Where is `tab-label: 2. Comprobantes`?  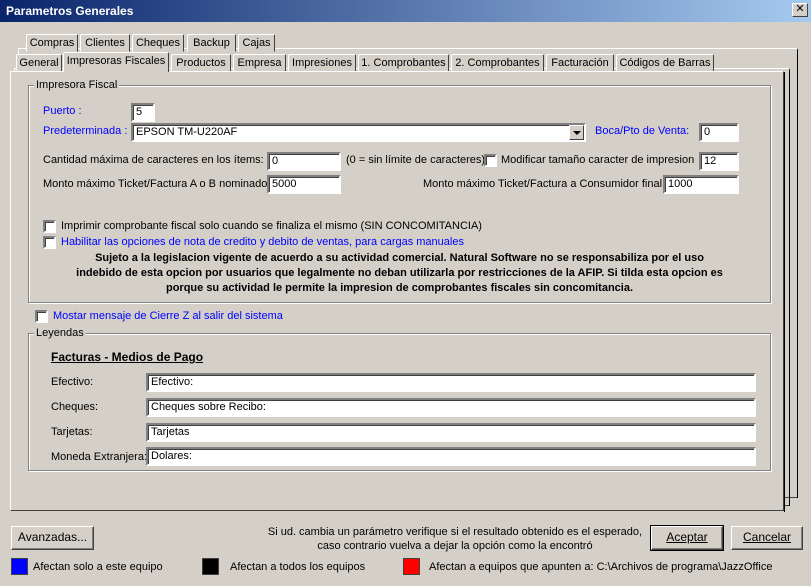
tab-label: 2. Comprobantes is located at coordinates (497, 63).